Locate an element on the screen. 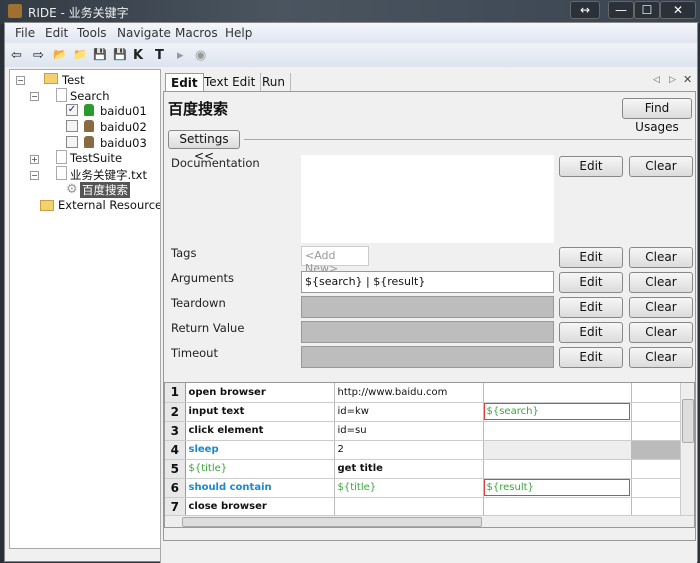  resize-button: ↔ is located at coordinates (585, 10).